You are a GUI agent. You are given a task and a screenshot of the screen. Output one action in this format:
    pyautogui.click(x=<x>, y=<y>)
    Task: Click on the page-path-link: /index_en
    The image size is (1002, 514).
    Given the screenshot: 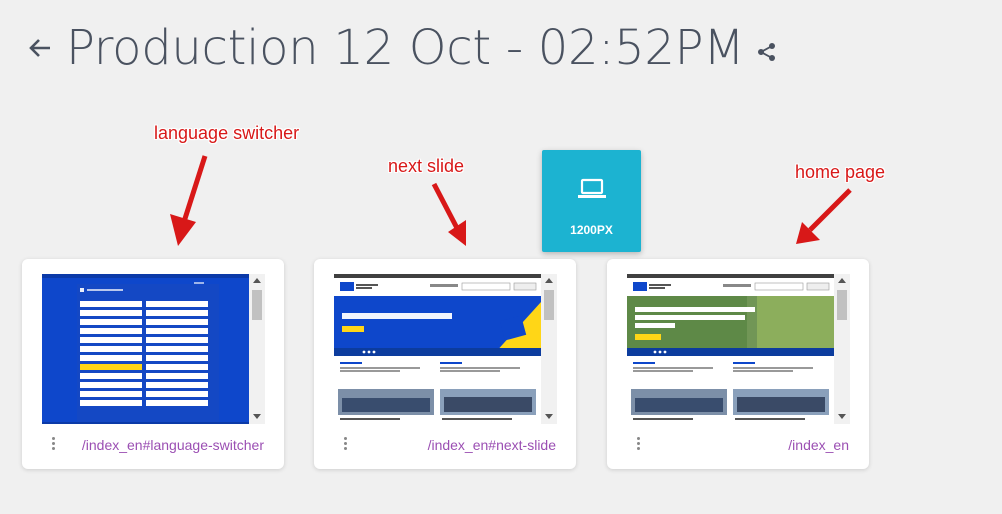 What is the action you would take?
    pyautogui.click(x=818, y=445)
    